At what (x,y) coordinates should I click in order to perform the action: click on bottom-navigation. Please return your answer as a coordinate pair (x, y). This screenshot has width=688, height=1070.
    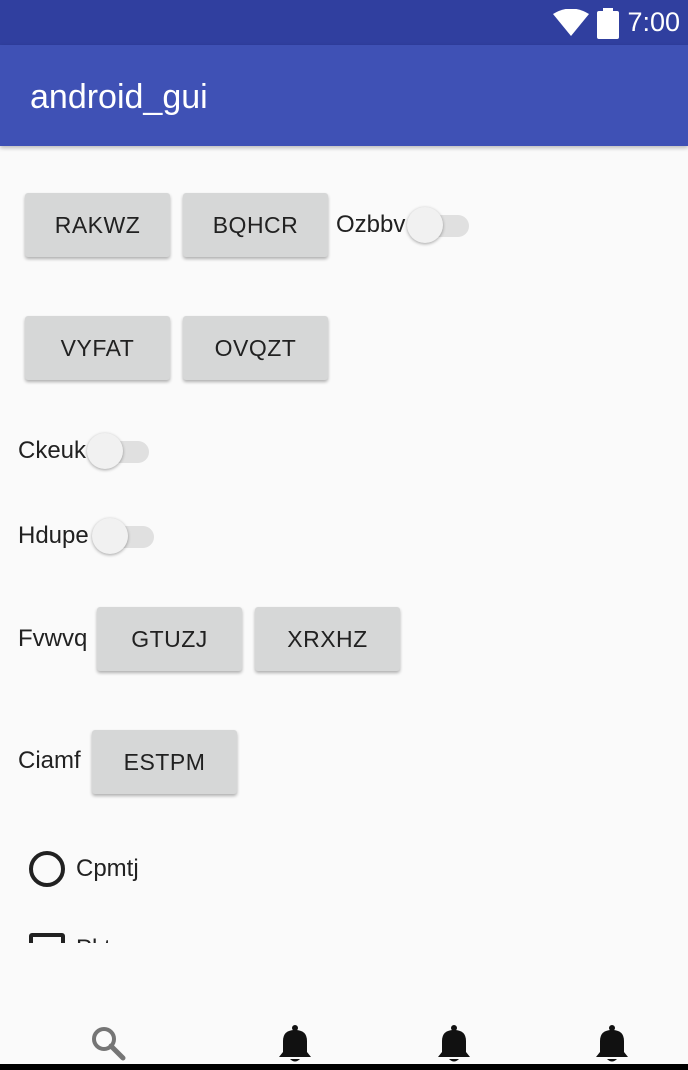
    Looking at the image, I should click on (344, 1040).